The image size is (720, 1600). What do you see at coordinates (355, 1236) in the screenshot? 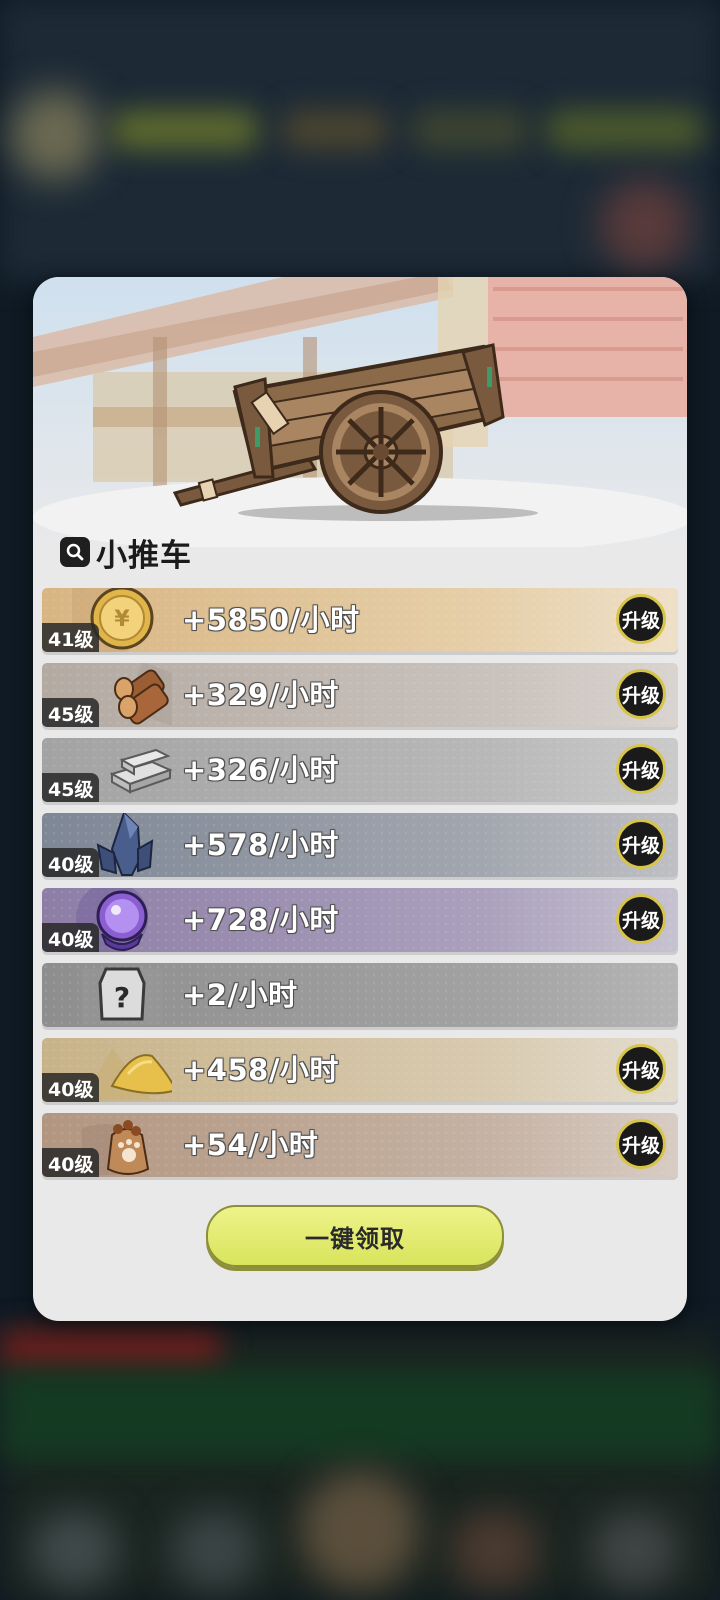
I see `claim-all-button: 一键领取` at bounding box center [355, 1236].